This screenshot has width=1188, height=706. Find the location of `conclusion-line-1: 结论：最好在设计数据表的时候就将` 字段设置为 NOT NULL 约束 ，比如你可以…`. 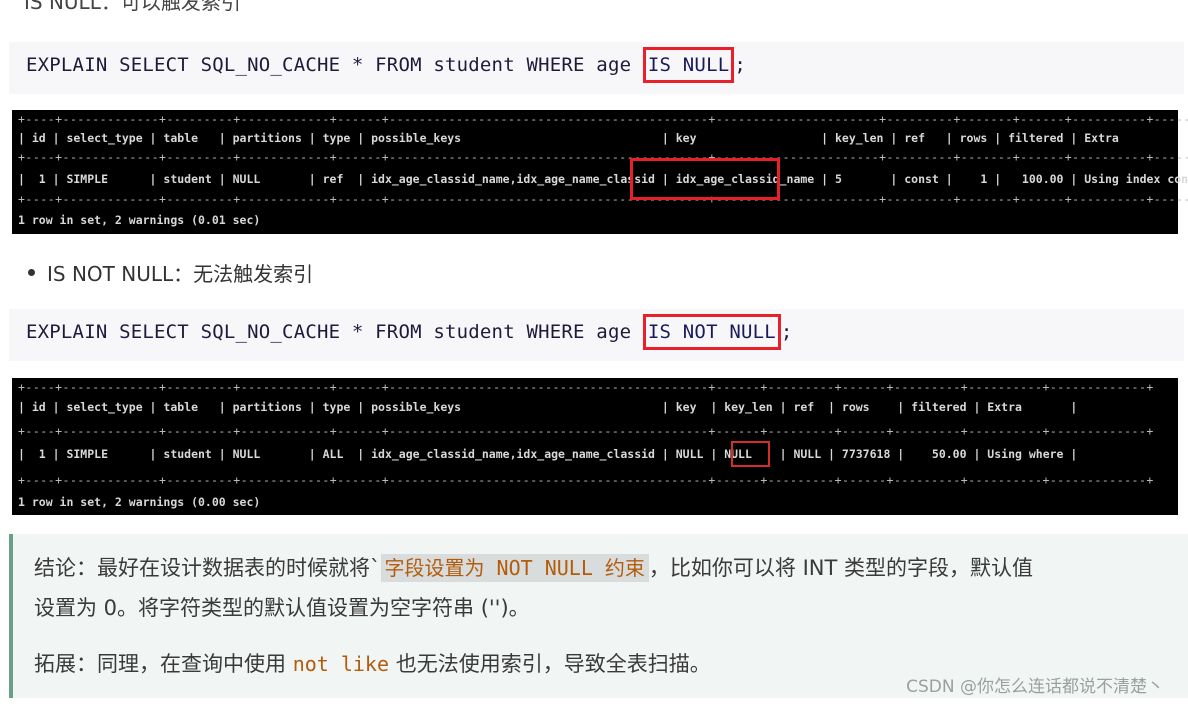

conclusion-line-1: 结论：最好在设计数据表的时候就将` 字段设置为 NOT NULL 约束 ，比如你可以… is located at coordinates (534, 568).